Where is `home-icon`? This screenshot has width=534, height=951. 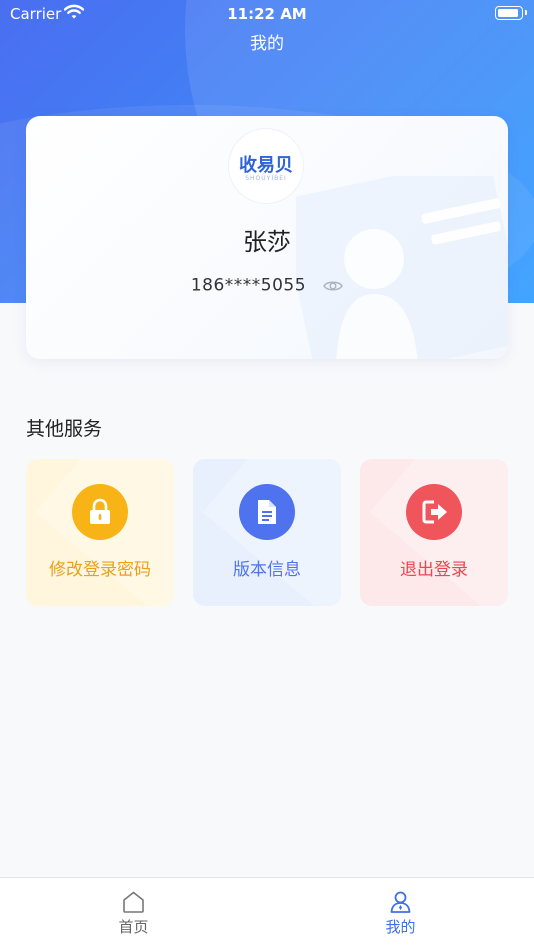 home-icon is located at coordinates (133, 902).